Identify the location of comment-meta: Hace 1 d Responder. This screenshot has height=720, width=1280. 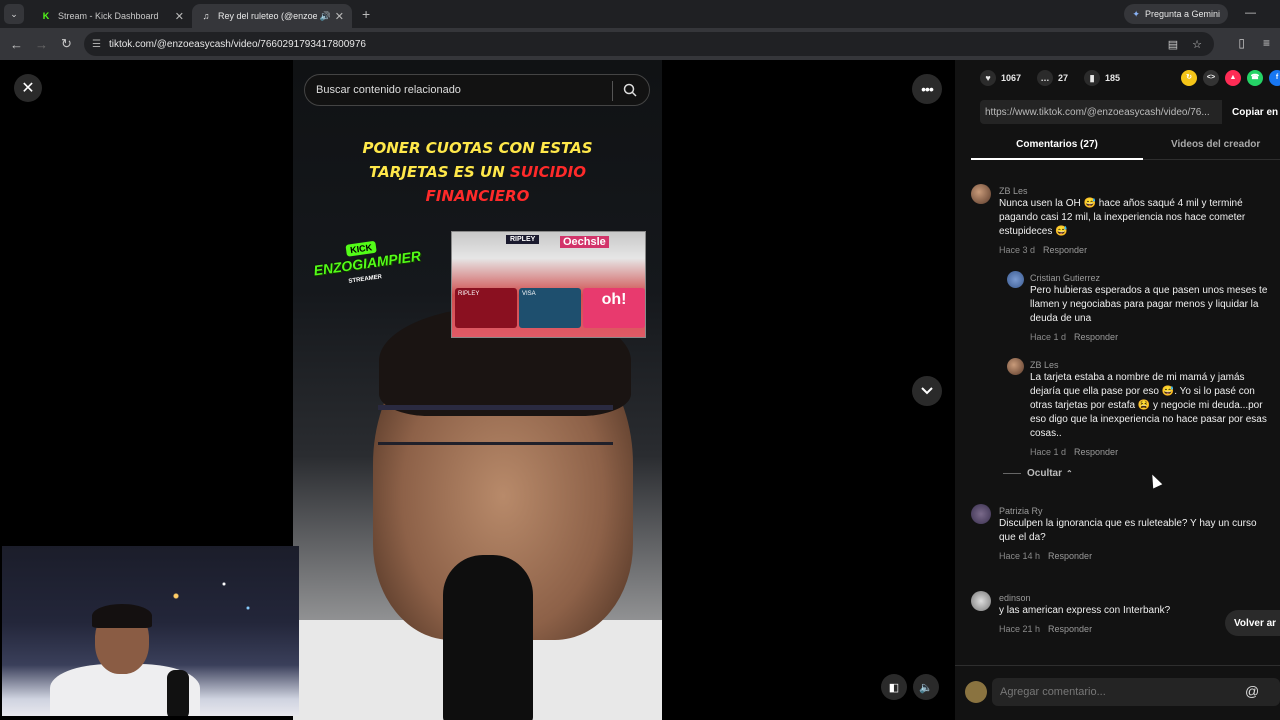
(1074, 337).